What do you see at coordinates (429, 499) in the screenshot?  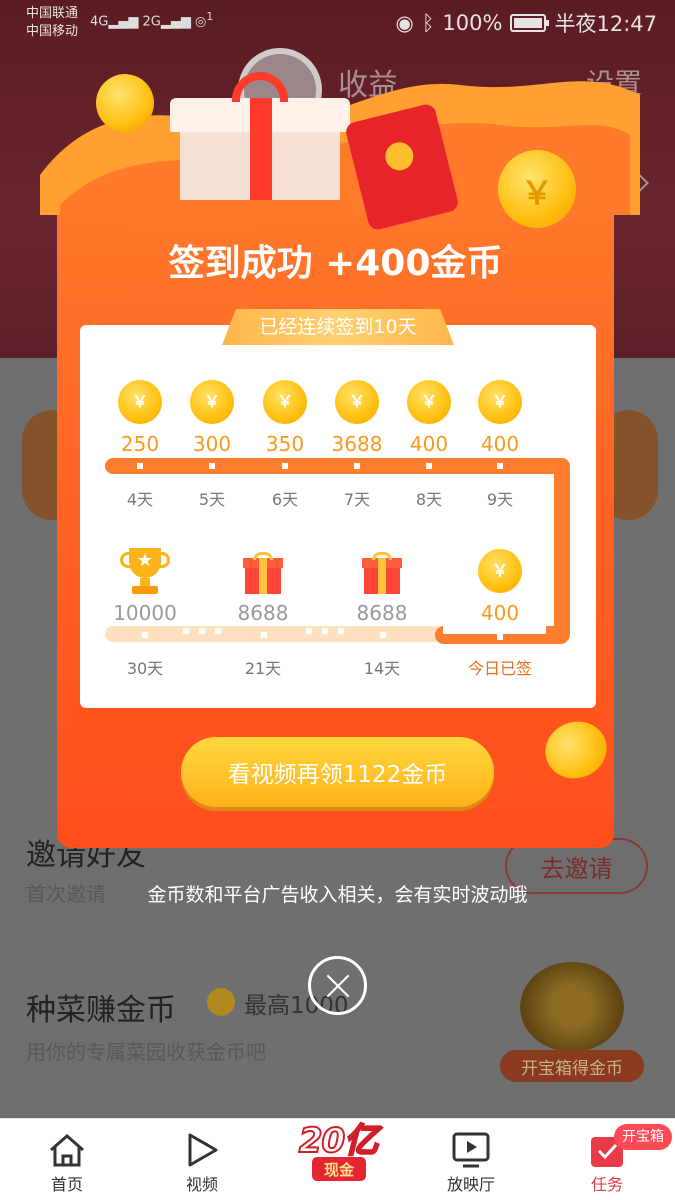 I see `day-label: 8天` at bounding box center [429, 499].